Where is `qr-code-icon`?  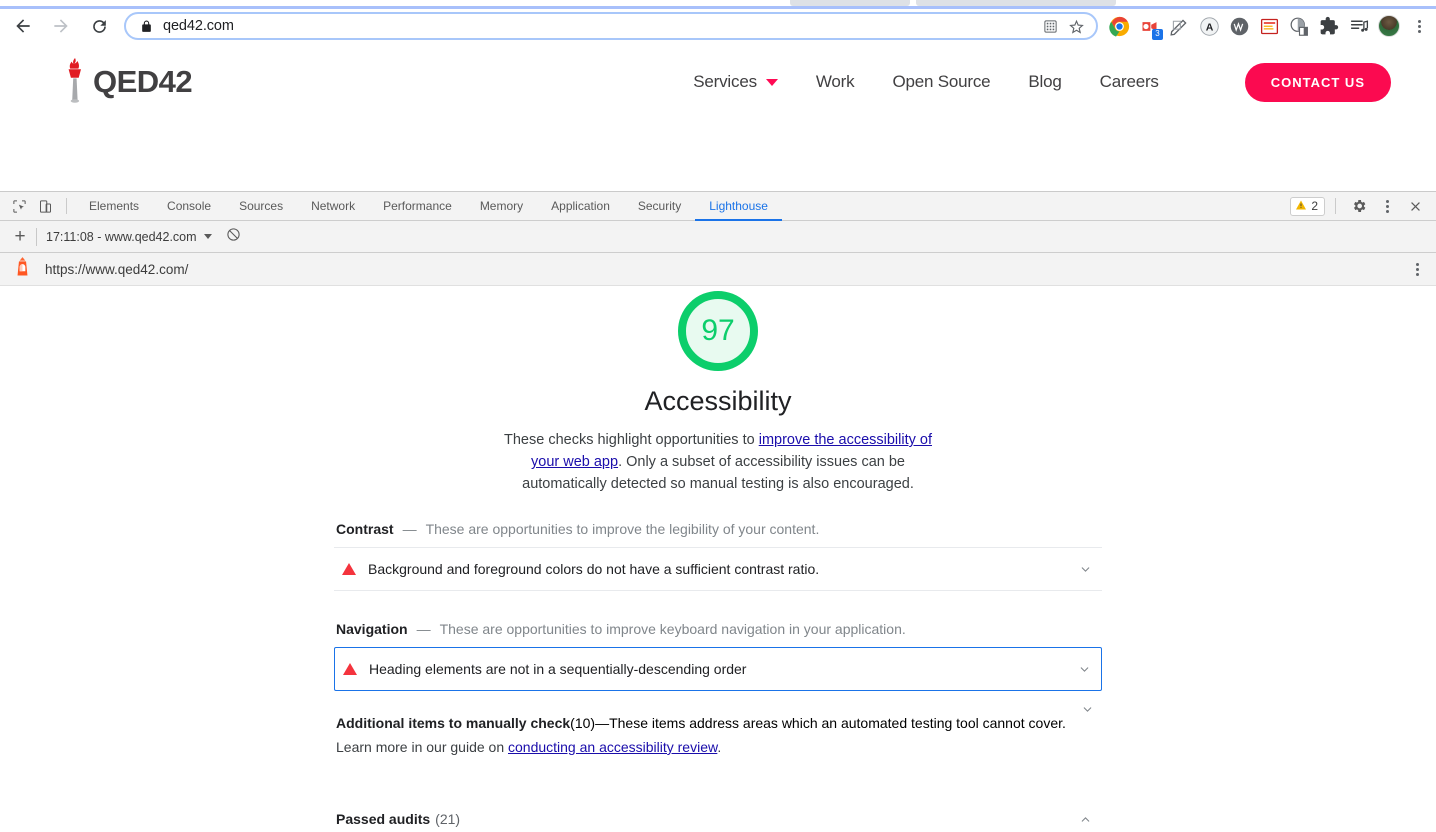
qr-code-icon is located at coordinates (1050, 26).